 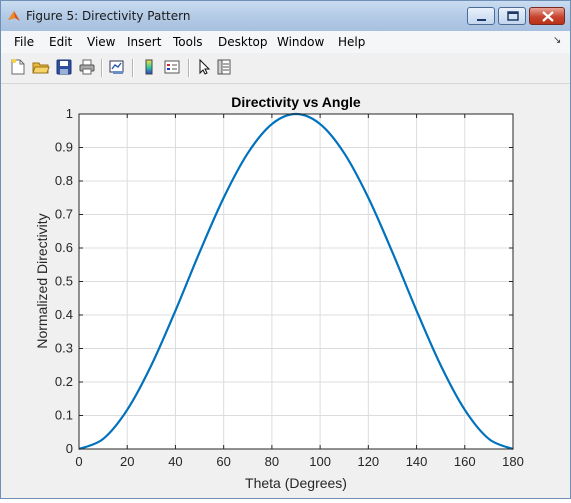 I want to click on y-tick-label: 0.5, so click(x=64, y=281).